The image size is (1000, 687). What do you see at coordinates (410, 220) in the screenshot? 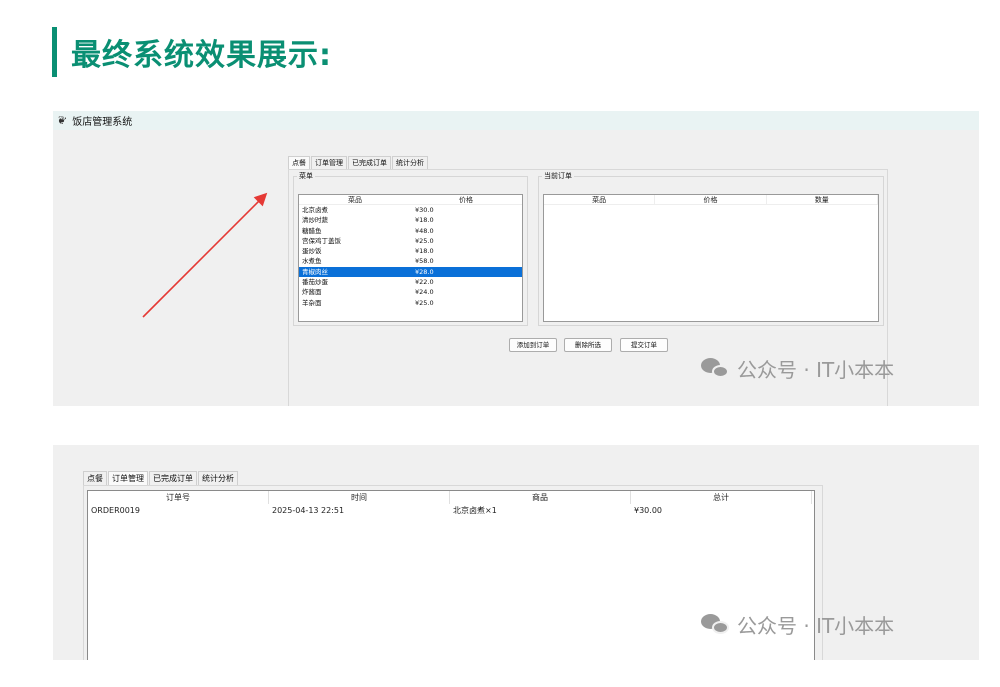
I see `menu-row: 清炒时蔬 ¥18.0` at bounding box center [410, 220].